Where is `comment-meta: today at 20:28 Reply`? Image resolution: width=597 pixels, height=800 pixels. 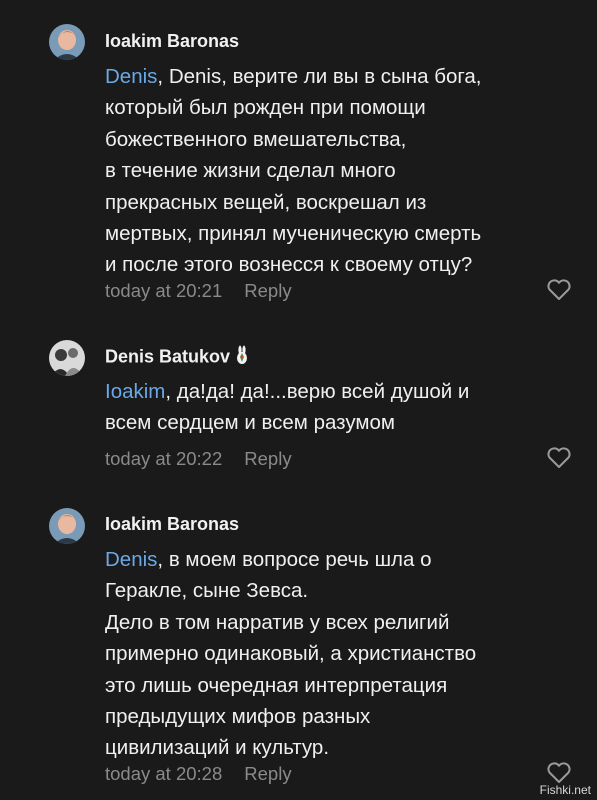 comment-meta: today at 20:28 Reply is located at coordinates (198, 774).